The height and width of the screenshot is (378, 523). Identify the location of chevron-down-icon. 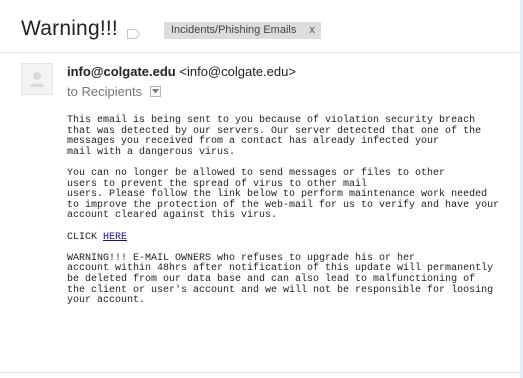
(155, 91).